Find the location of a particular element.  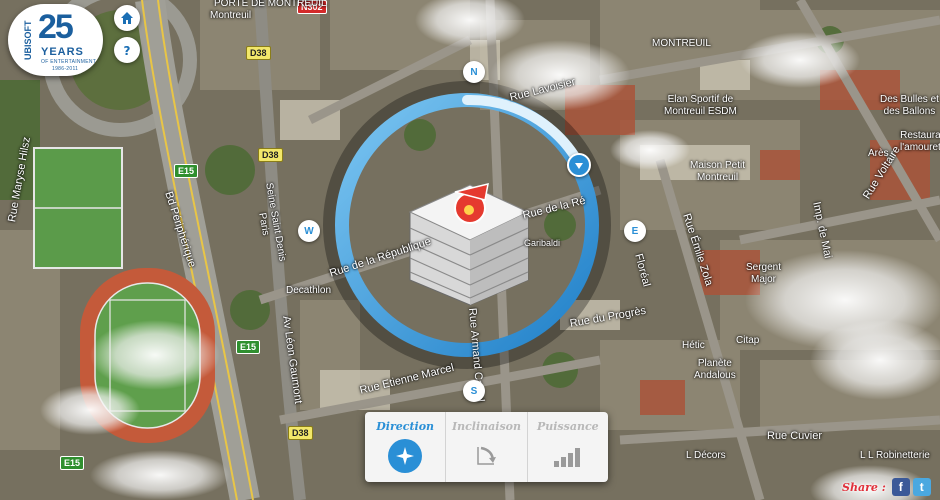

tab-direction-label: Direction is located at coordinates (405, 426).